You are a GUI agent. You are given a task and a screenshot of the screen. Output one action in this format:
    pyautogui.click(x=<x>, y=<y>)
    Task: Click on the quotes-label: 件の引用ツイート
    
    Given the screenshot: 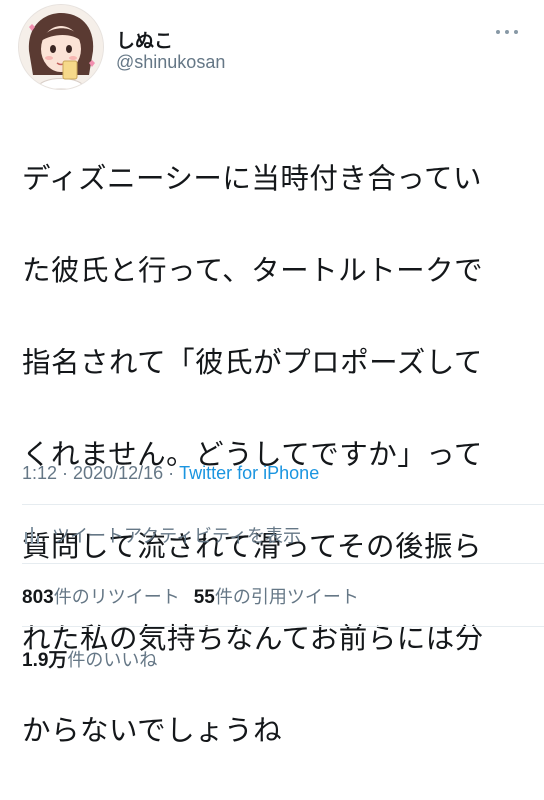 What is the action you would take?
    pyautogui.click(x=286, y=597)
    